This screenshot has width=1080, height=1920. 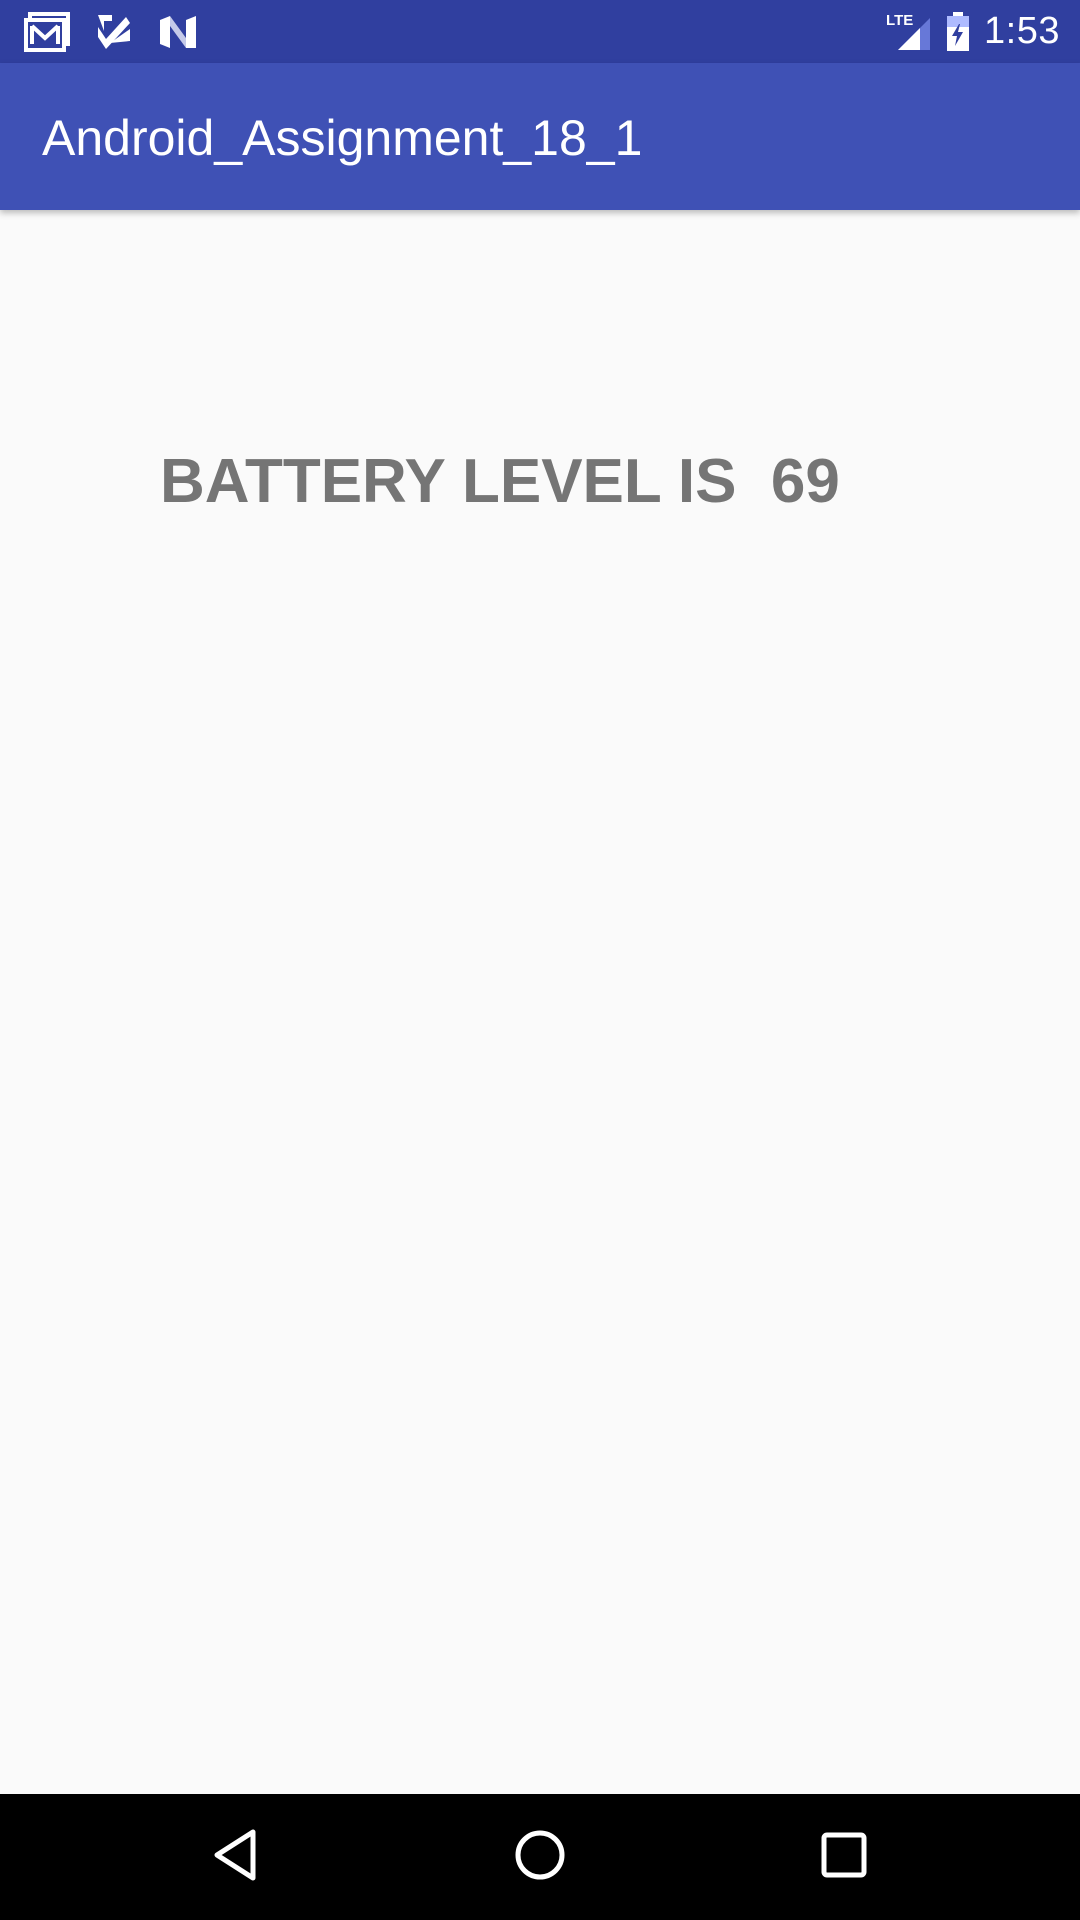 What do you see at coordinates (909, 32) in the screenshot?
I see `lte-signal-icon: LTE` at bounding box center [909, 32].